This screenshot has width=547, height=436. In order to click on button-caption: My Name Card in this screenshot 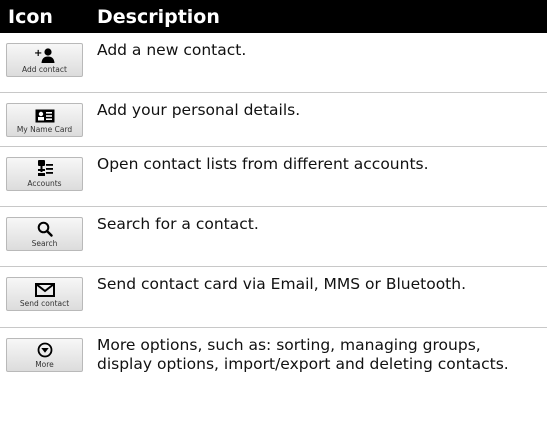, I will do `click(44, 129)`.